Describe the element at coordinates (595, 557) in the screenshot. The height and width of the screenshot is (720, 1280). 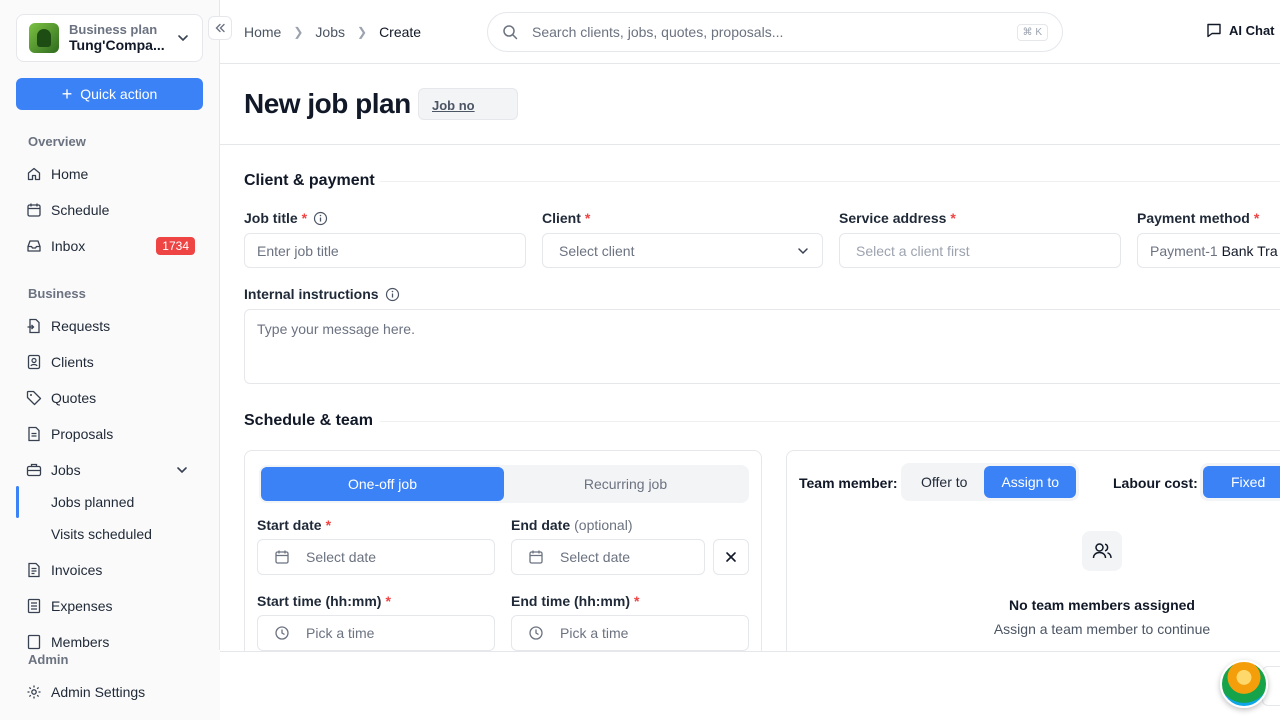
I see `end-date-value: Select date` at that location.